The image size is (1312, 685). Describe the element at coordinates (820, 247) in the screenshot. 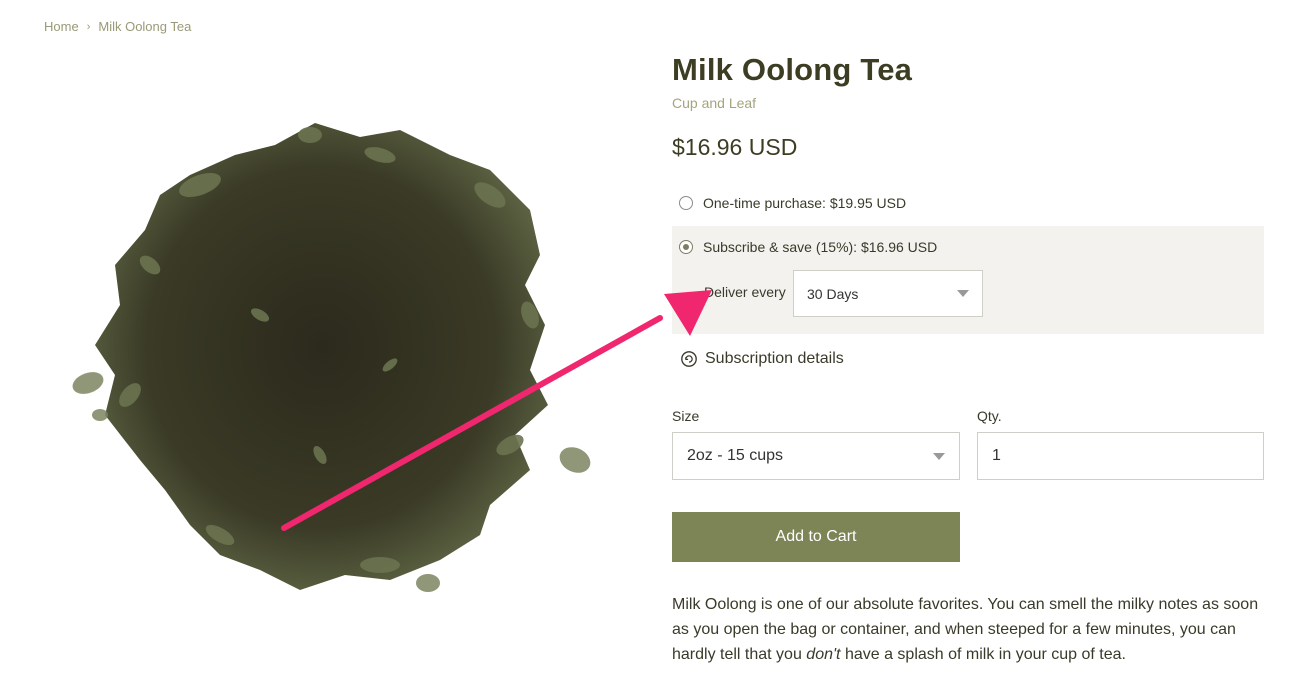

I see `subscribe-label: Subscribe & save (15%): $16.96 USD` at that location.